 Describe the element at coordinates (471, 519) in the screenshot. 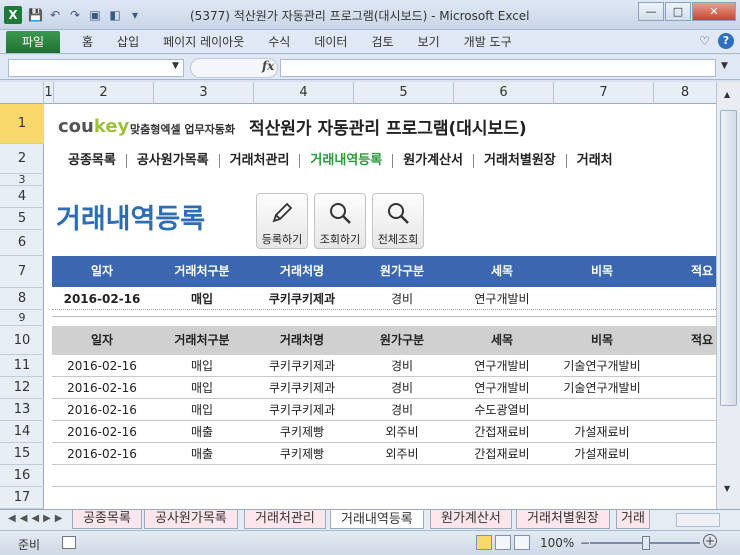

I see `sheet-tab: 원가계산서` at that location.